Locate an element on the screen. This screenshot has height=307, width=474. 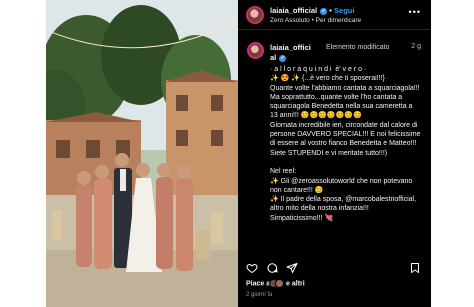
send-icon is located at coordinates (292, 268).